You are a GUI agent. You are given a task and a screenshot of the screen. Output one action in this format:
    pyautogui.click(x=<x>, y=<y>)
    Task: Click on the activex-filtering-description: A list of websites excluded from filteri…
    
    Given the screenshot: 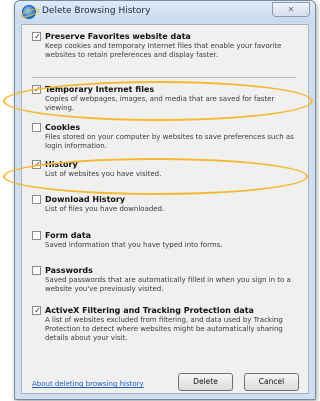 What is the action you would take?
    pyautogui.click(x=164, y=329)
    